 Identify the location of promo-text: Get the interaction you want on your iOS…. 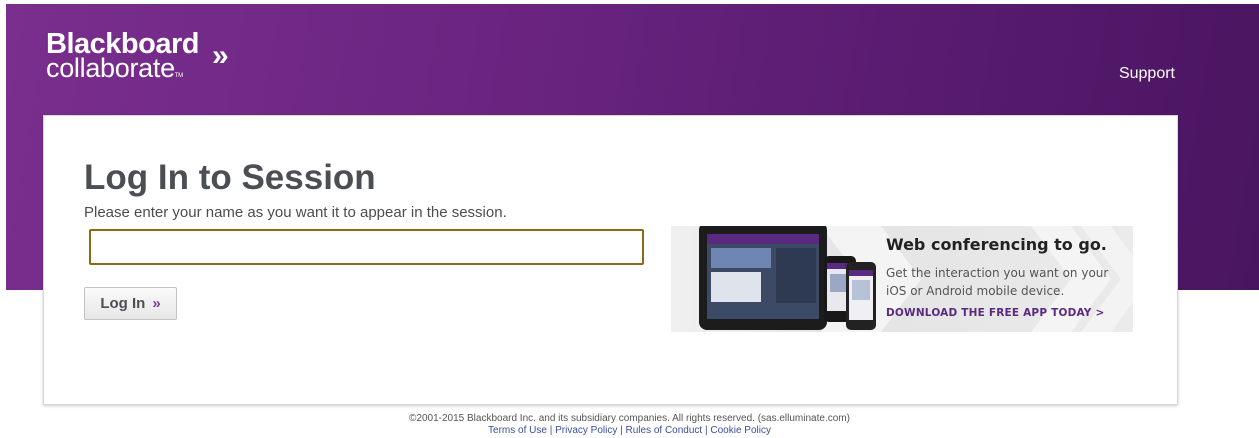
(997, 282).